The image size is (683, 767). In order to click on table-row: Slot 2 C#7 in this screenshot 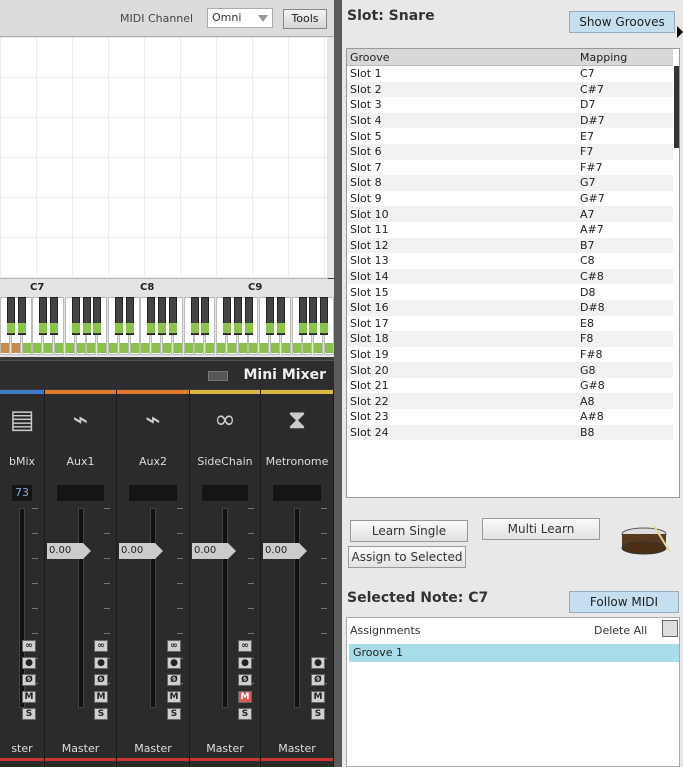, I will do `click(510, 89)`.